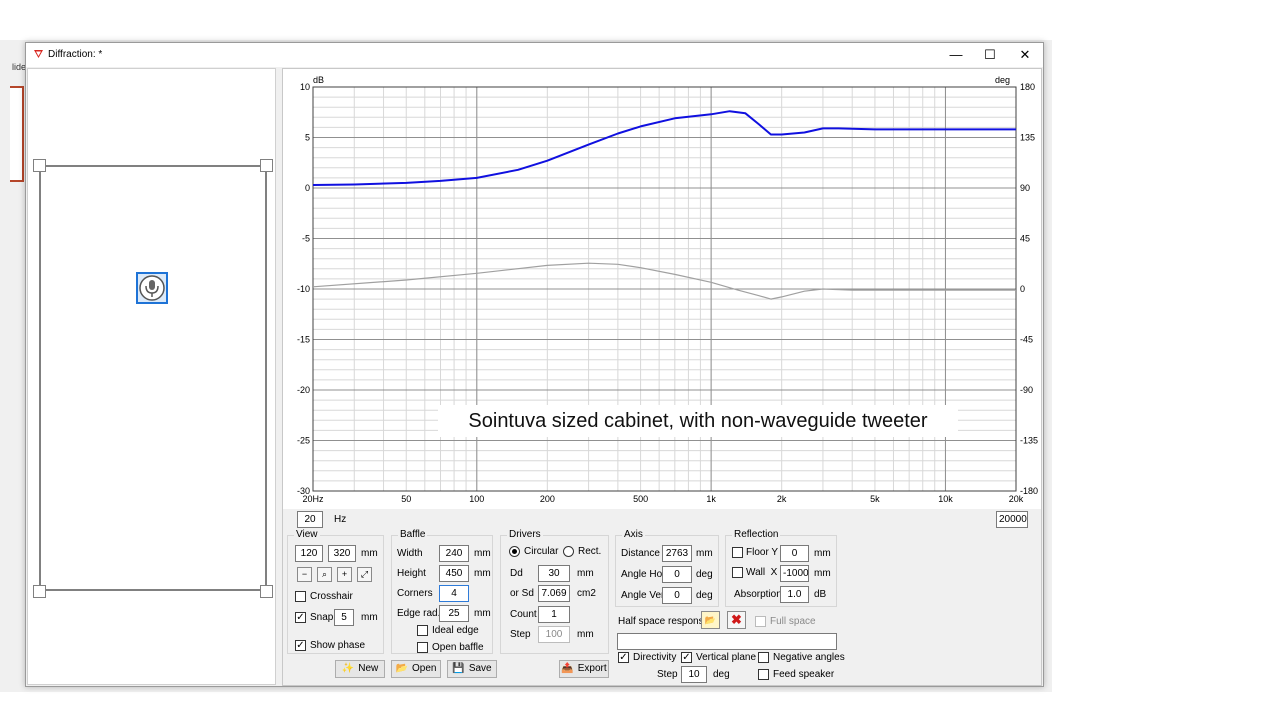  What do you see at coordinates (945, 499) in the screenshot?
I see `x-tick-label: 10k` at bounding box center [945, 499].